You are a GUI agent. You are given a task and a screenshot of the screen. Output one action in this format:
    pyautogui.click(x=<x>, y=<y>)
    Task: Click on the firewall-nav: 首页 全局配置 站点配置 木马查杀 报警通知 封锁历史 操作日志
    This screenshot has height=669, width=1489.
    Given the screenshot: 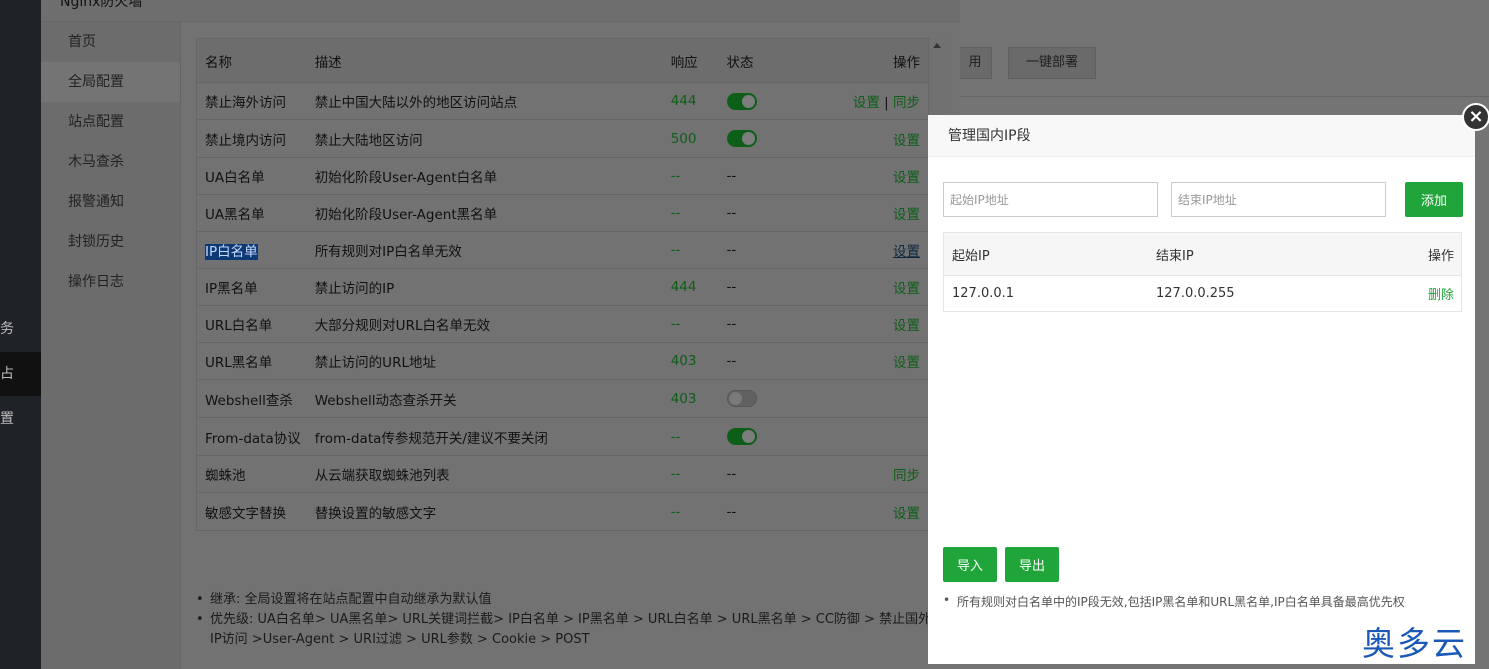 What is the action you would take?
    pyautogui.click(x=111, y=345)
    